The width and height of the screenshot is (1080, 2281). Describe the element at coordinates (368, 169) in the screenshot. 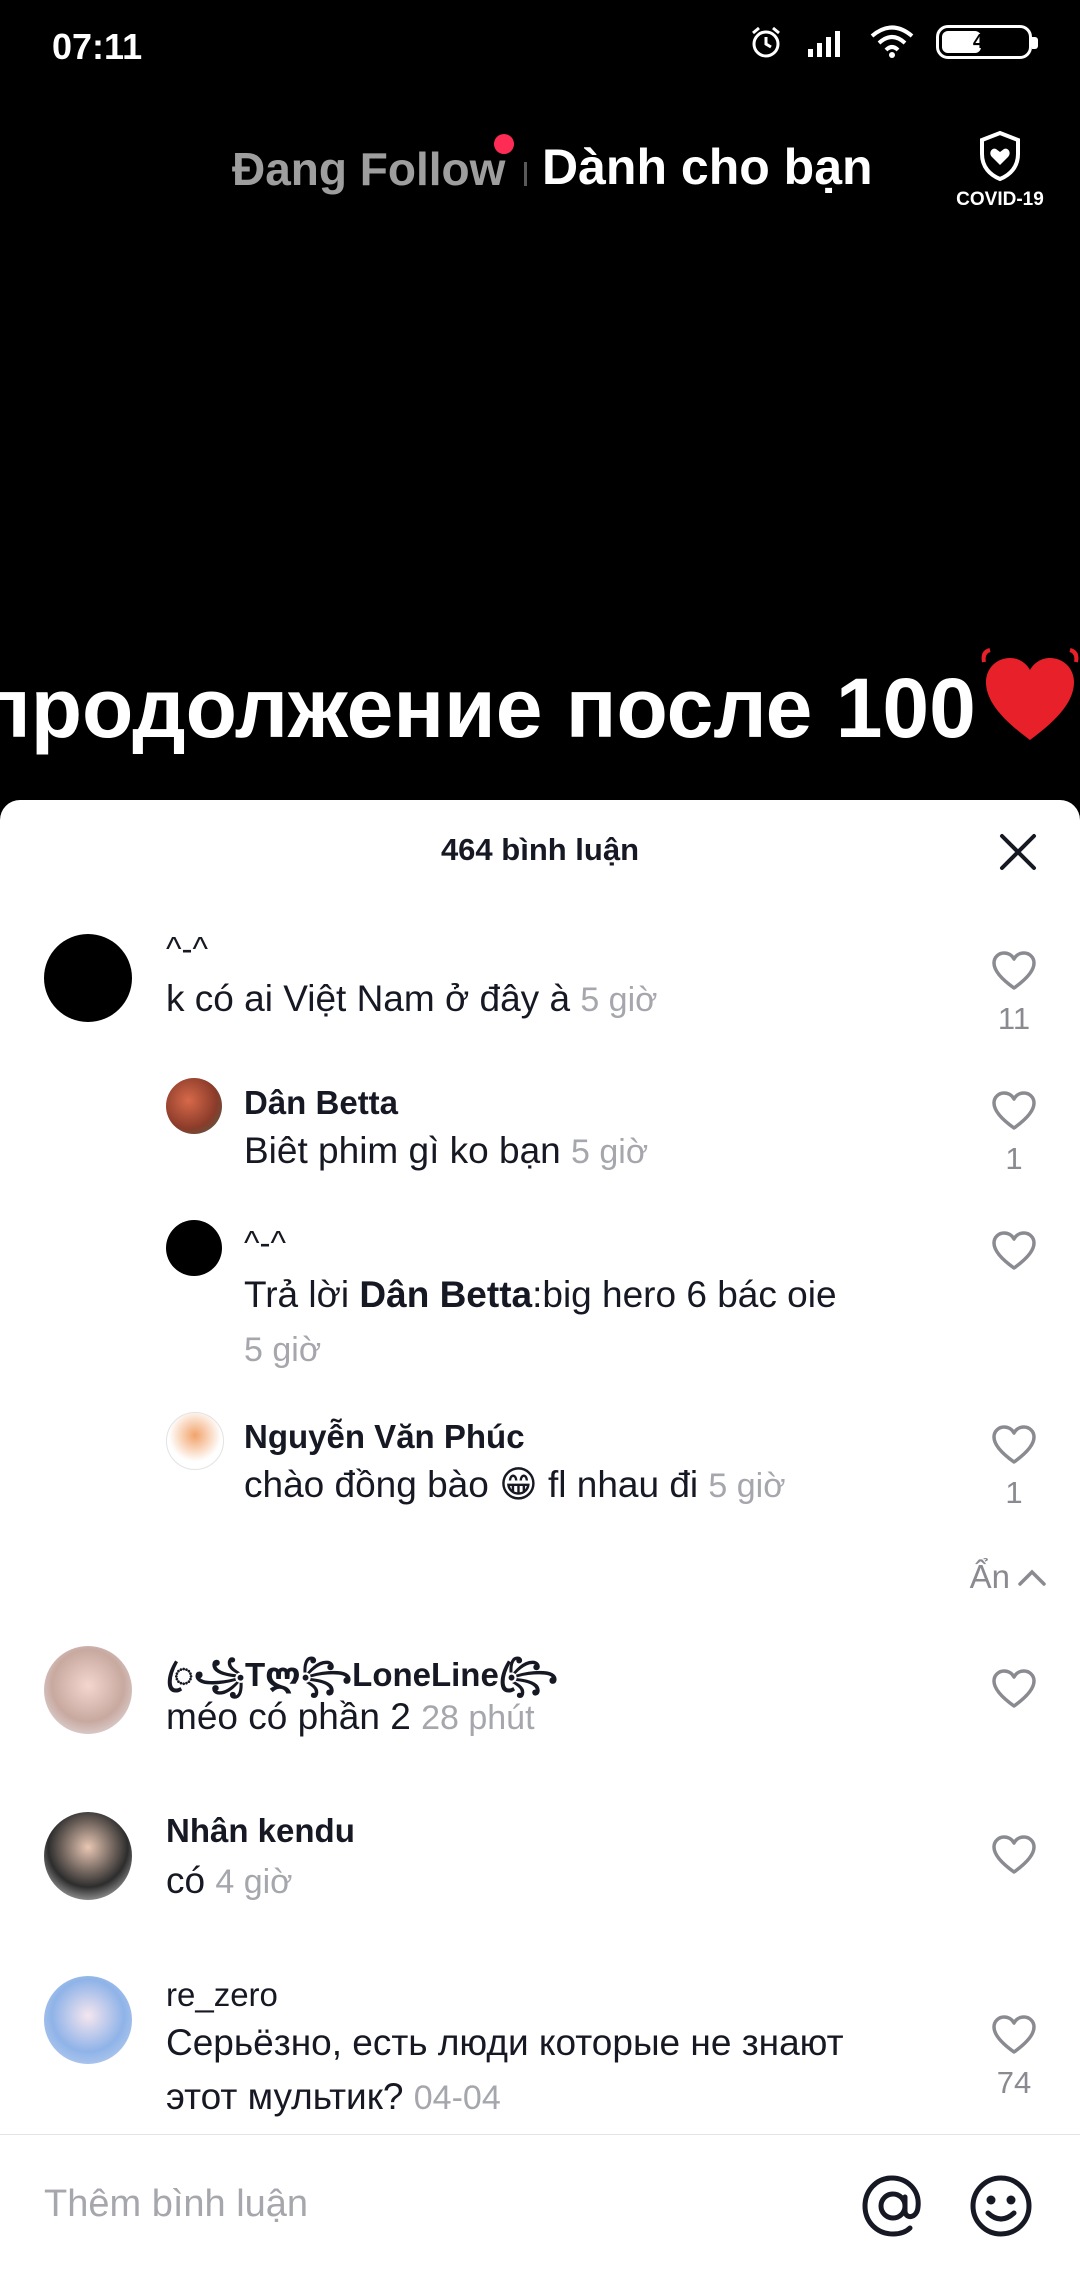

I see `tab-following: Đang Follow` at that location.